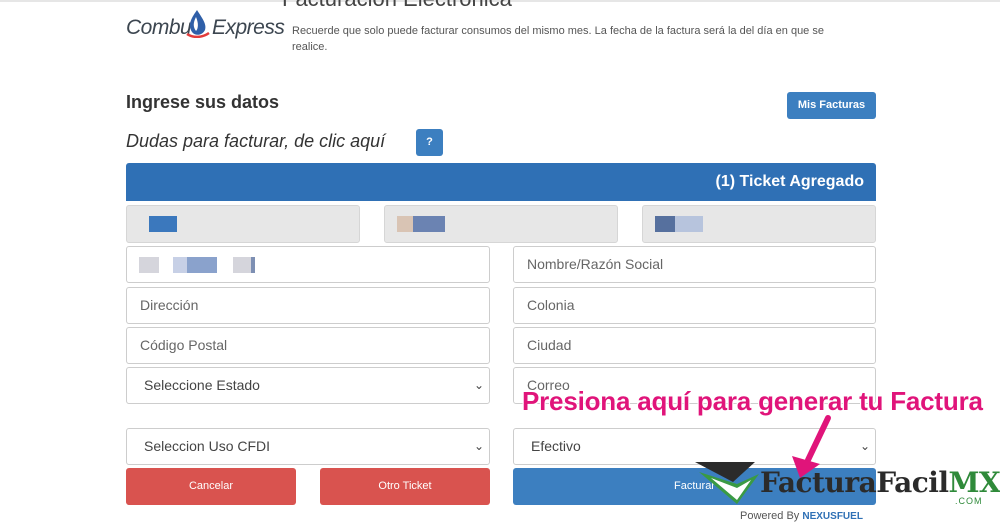 The width and height of the screenshot is (1000, 522). I want to click on flame-drop-icon, so click(198, 24).